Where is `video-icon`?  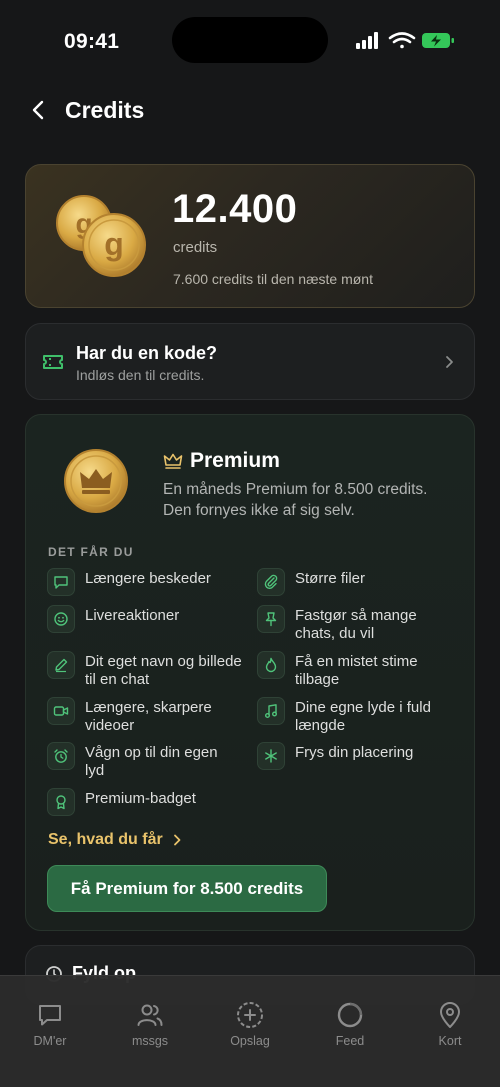
video-icon is located at coordinates (61, 711).